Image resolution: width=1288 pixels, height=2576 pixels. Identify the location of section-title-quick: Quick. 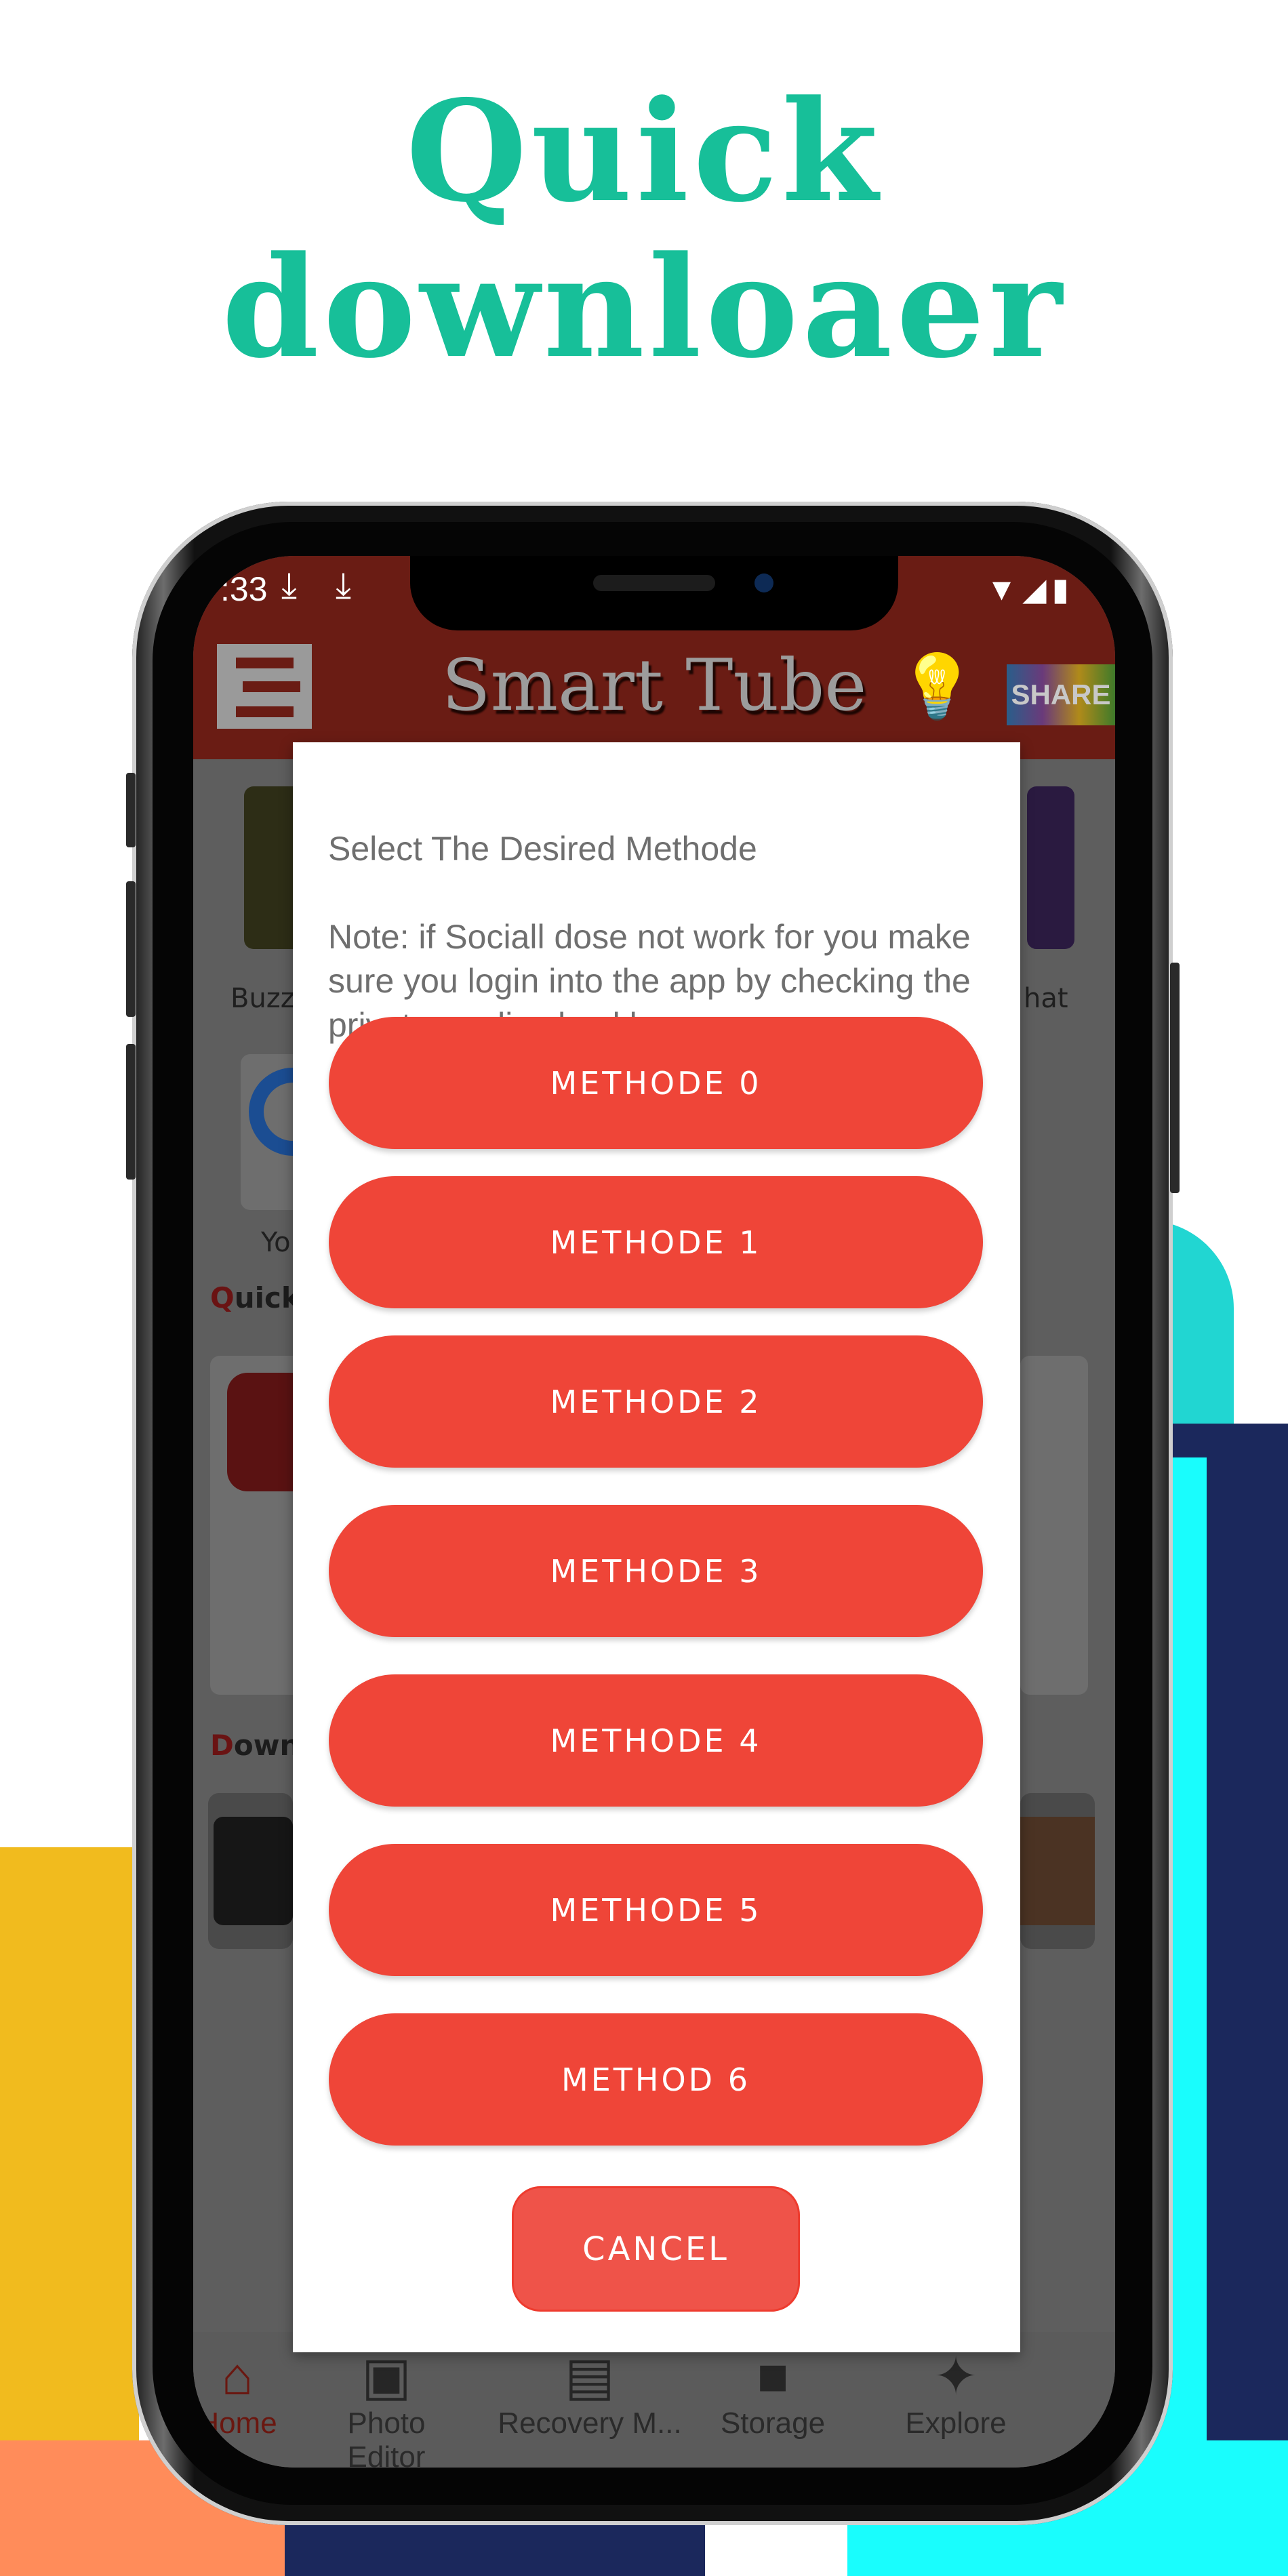
(255, 1297).